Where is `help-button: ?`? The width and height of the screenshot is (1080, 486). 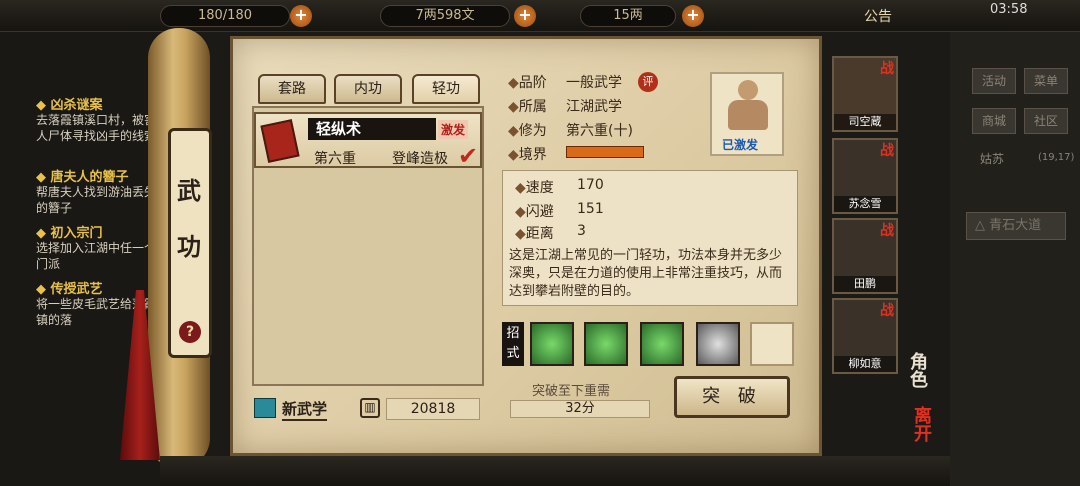 help-button: ? is located at coordinates (190, 332).